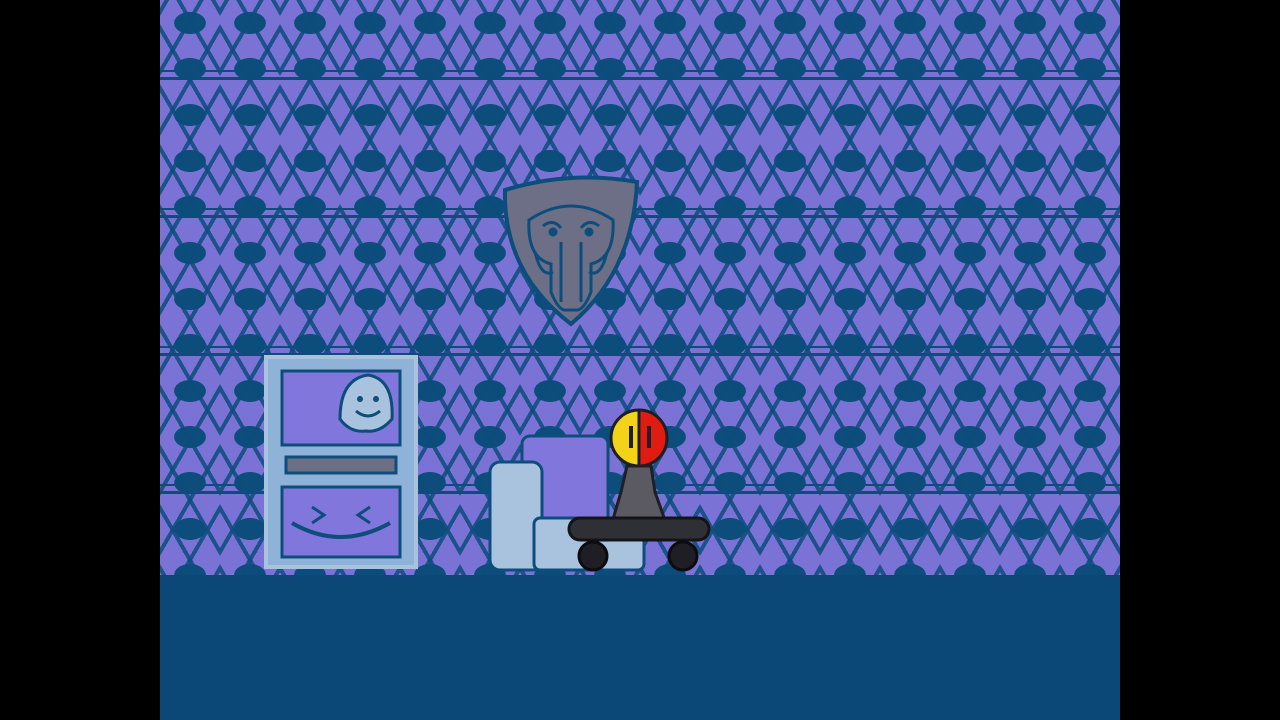  What do you see at coordinates (639, 438) in the screenshot?
I see `split-face-icon` at bounding box center [639, 438].